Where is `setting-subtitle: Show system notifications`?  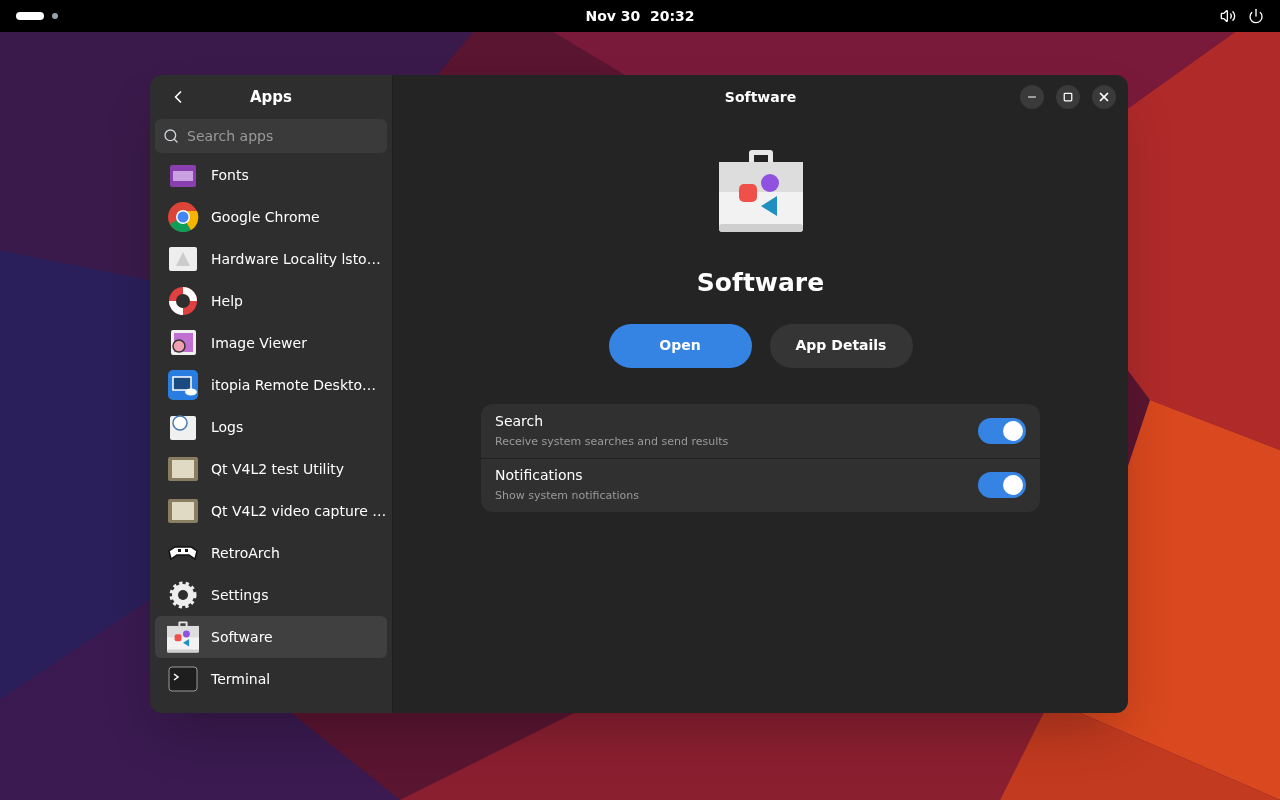 setting-subtitle: Show system notifications is located at coordinates (568, 496).